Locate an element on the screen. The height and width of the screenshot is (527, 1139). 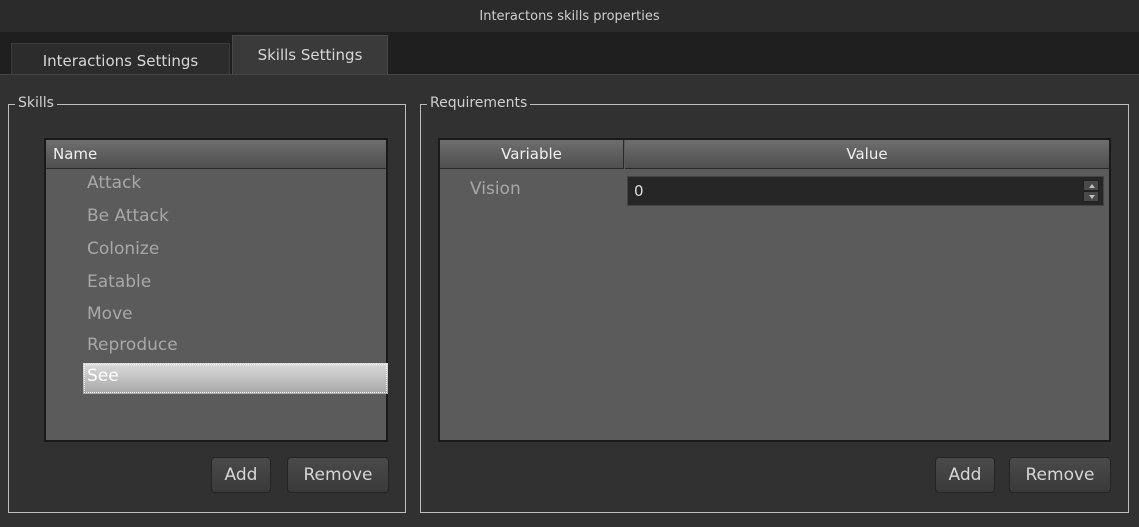
remove-skill-button: Remove is located at coordinates (338, 475).